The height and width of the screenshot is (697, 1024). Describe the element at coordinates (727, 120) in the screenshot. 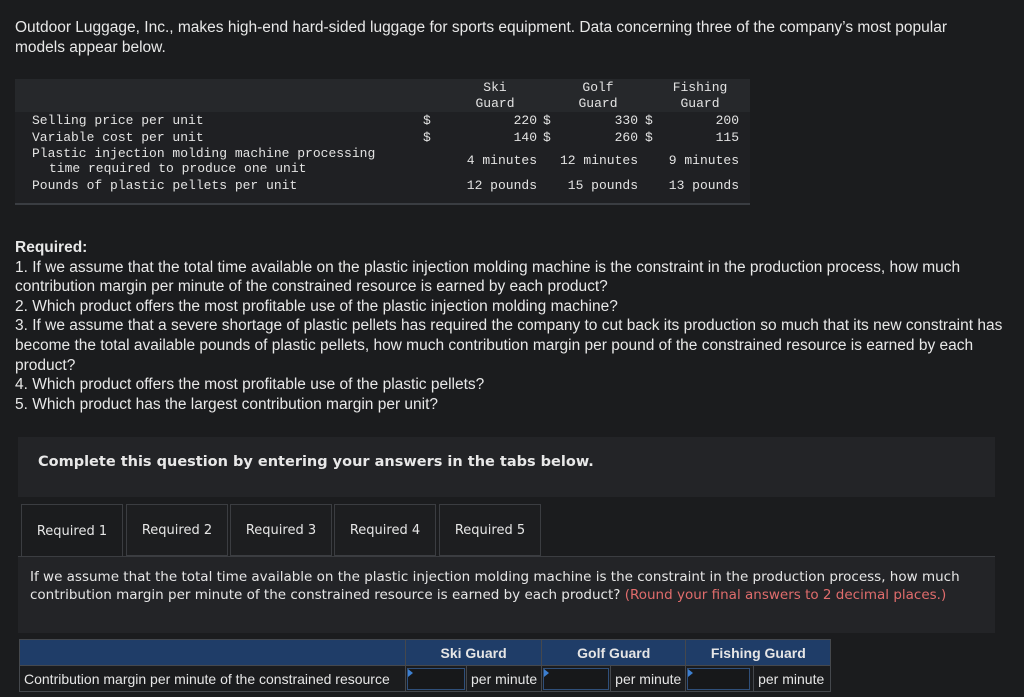

I see `cell-value: 200` at that location.